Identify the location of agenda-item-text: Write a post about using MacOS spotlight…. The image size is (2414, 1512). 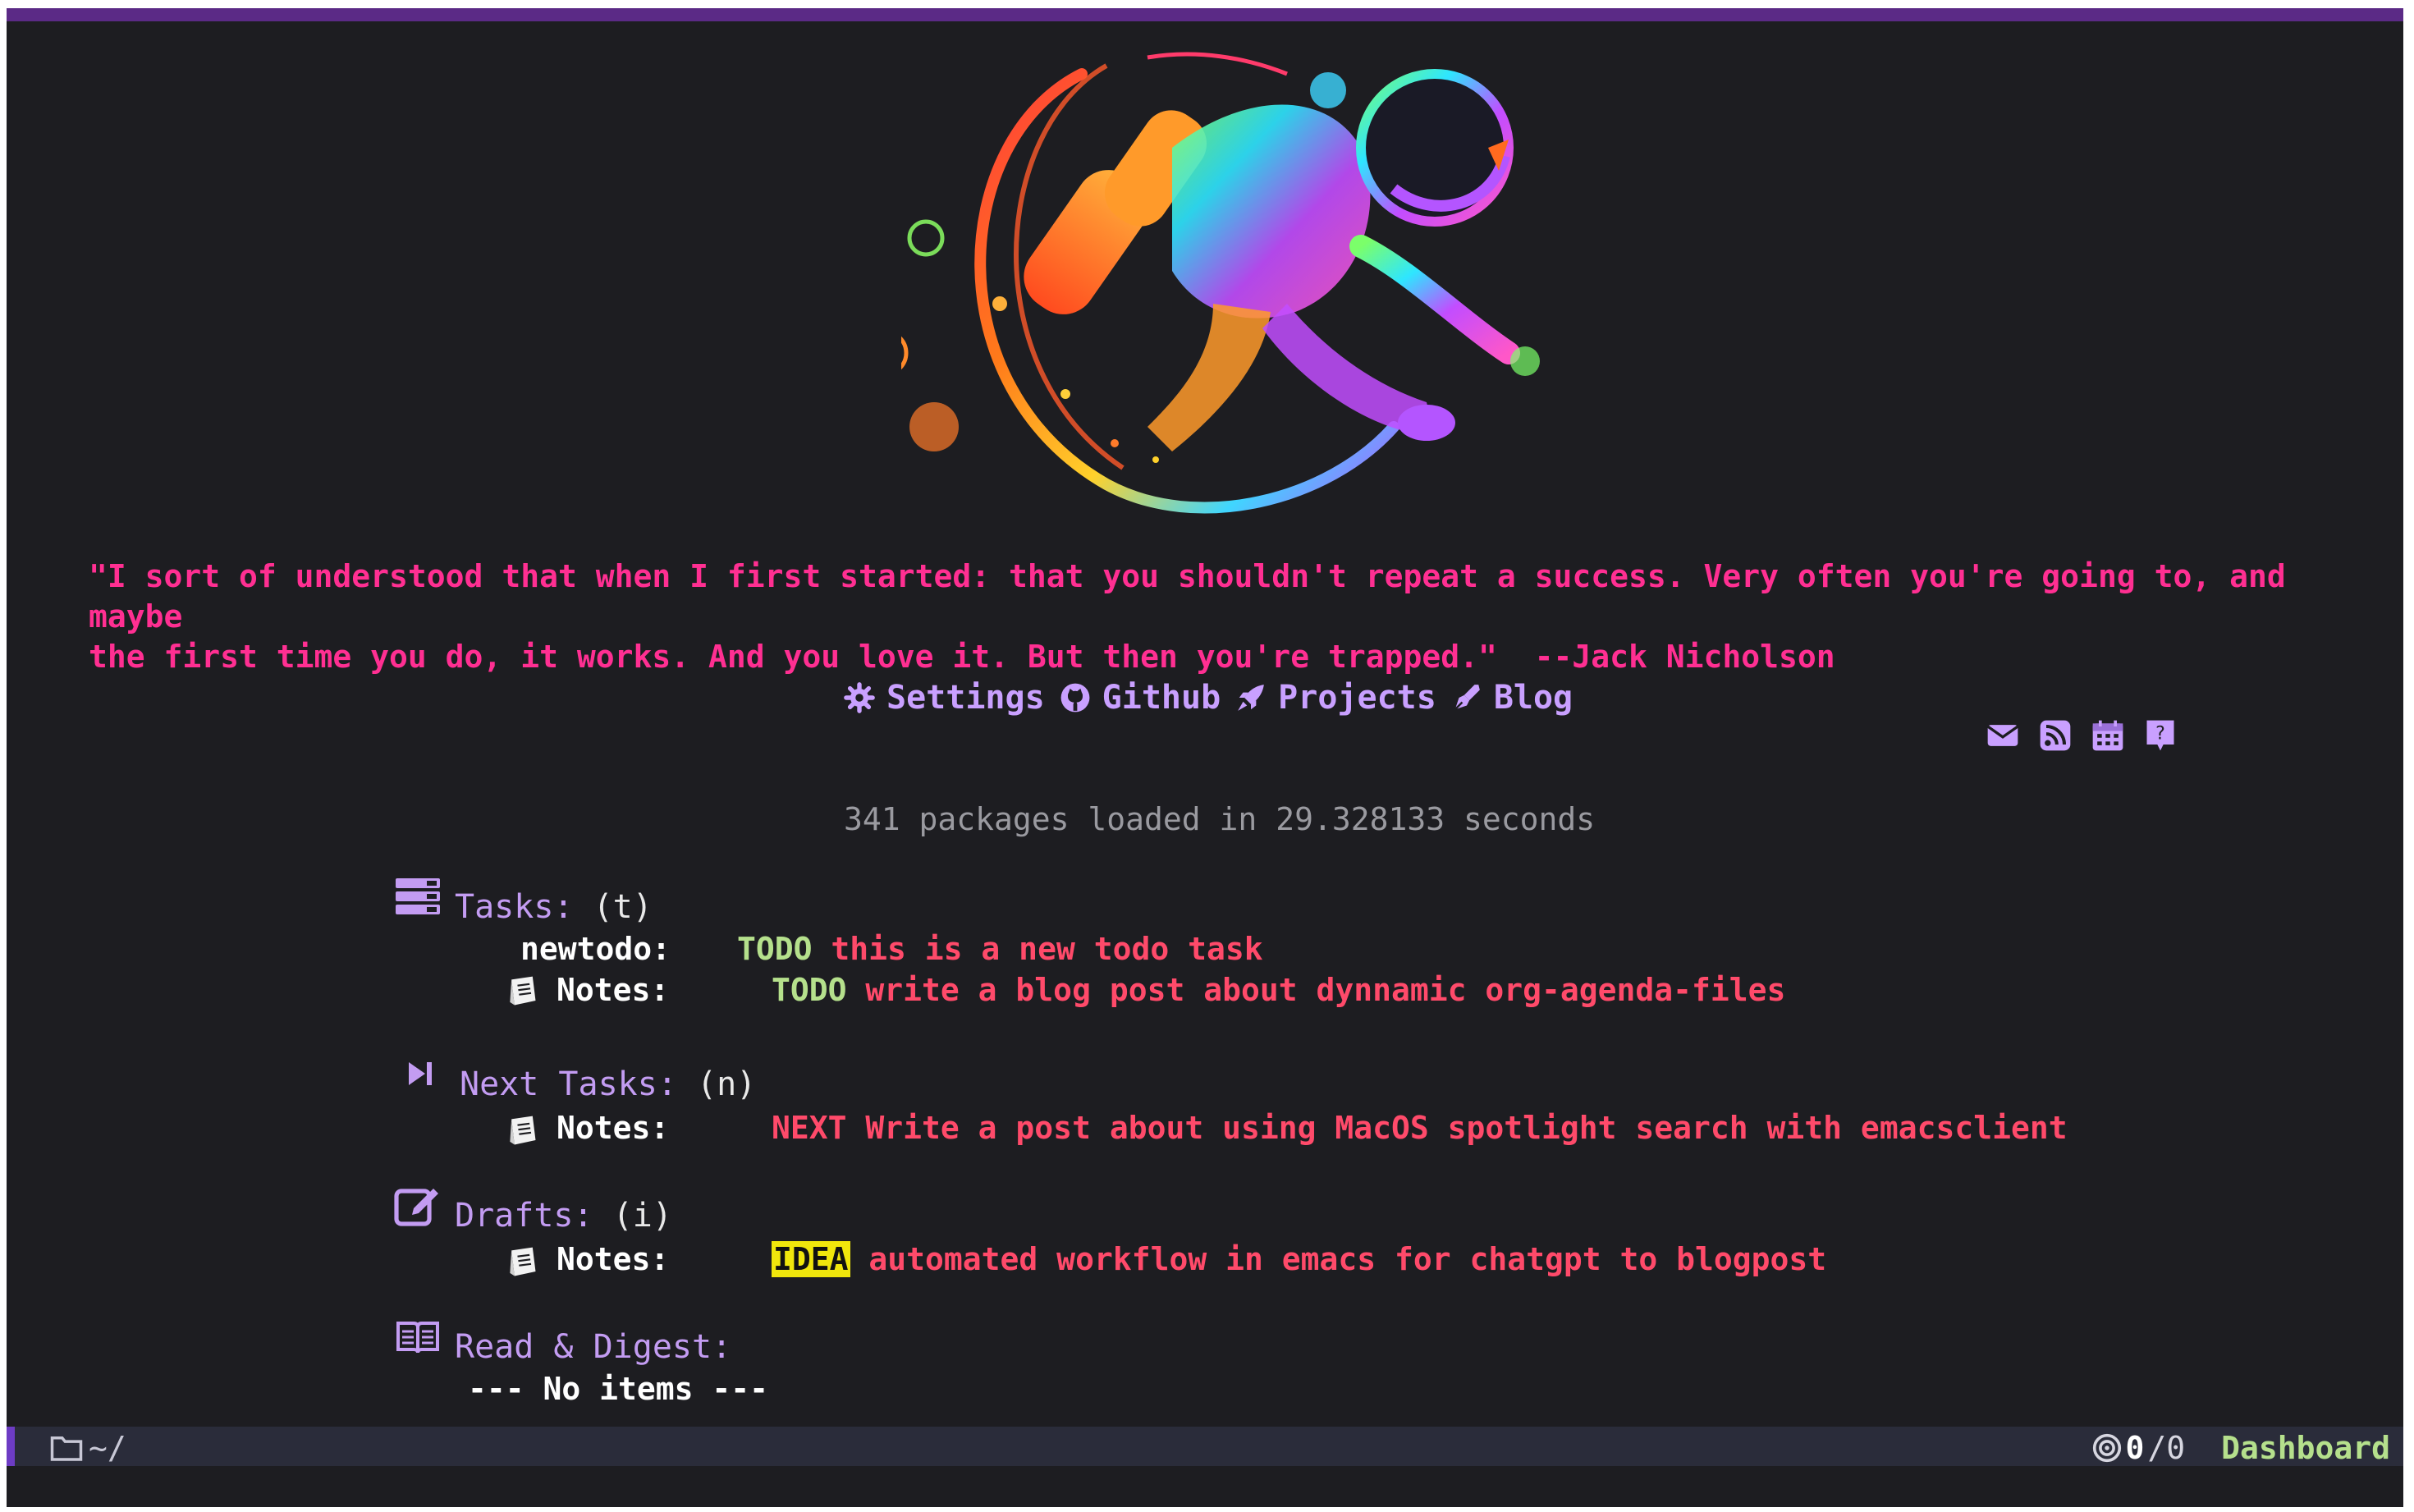
(1466, 1128).